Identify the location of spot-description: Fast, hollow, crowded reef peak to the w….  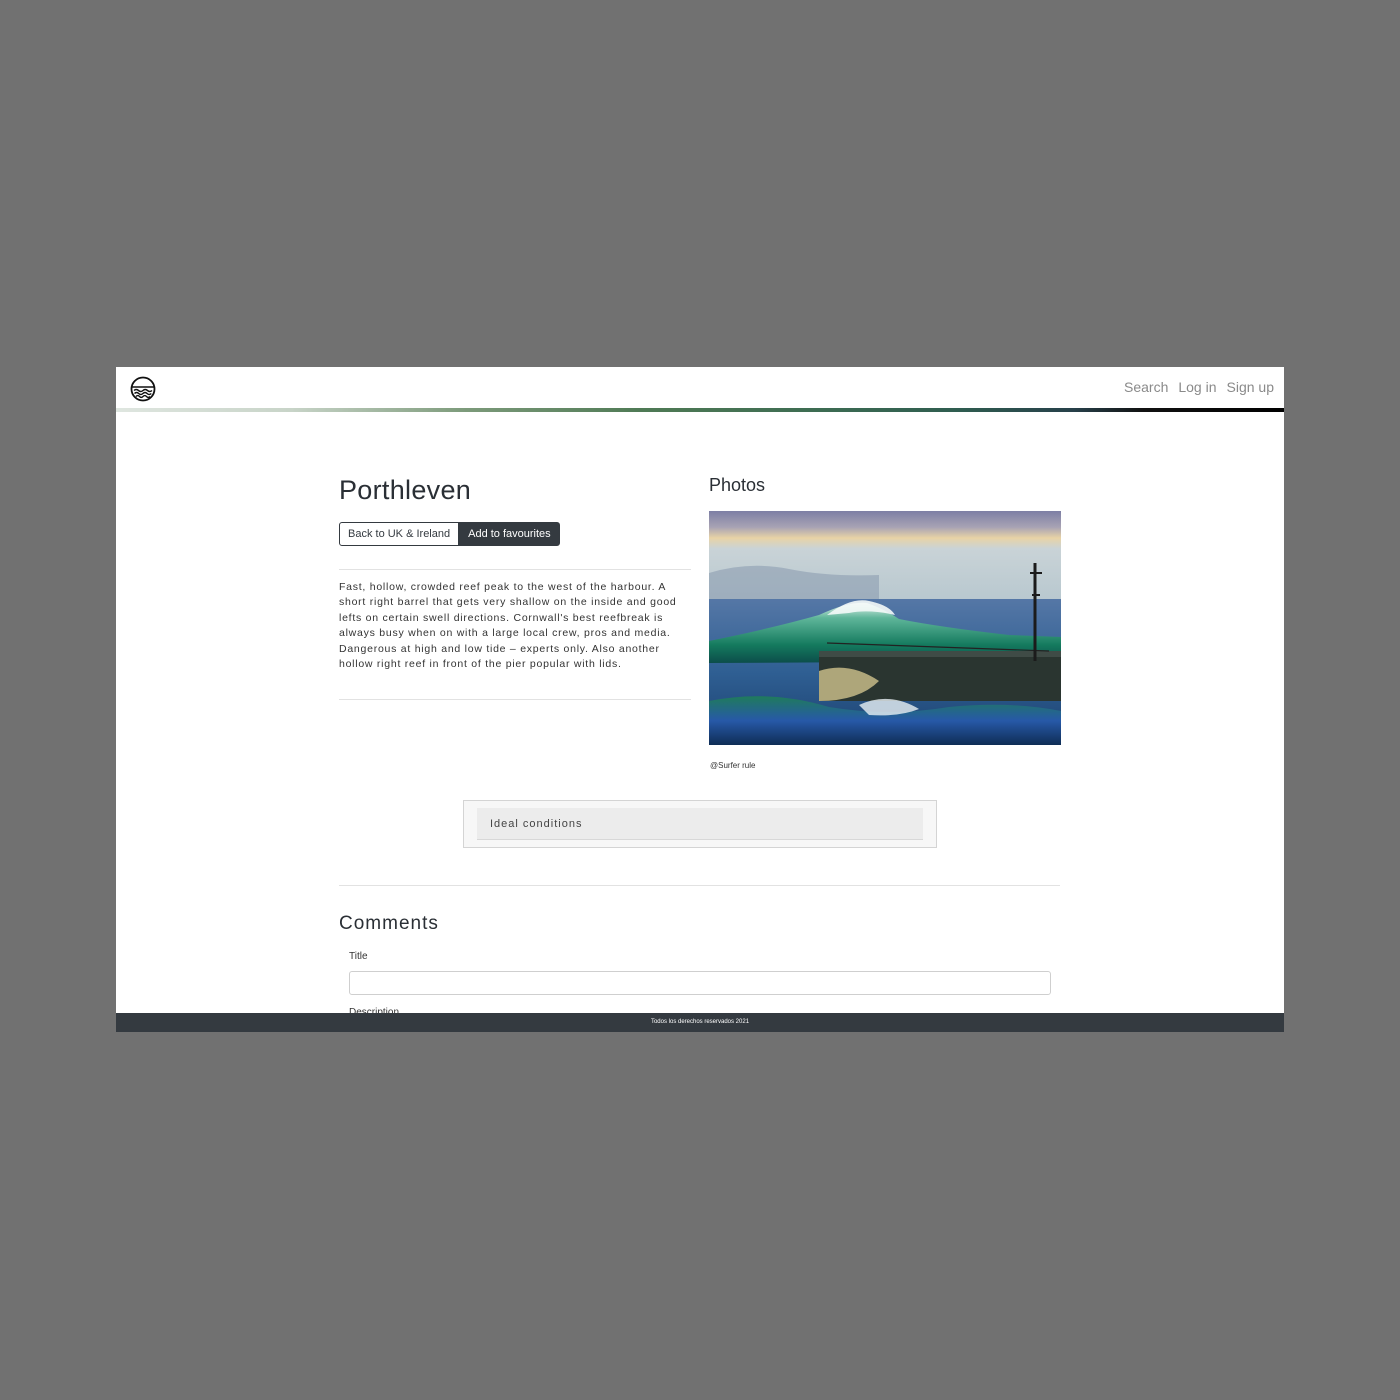
(508, 626).